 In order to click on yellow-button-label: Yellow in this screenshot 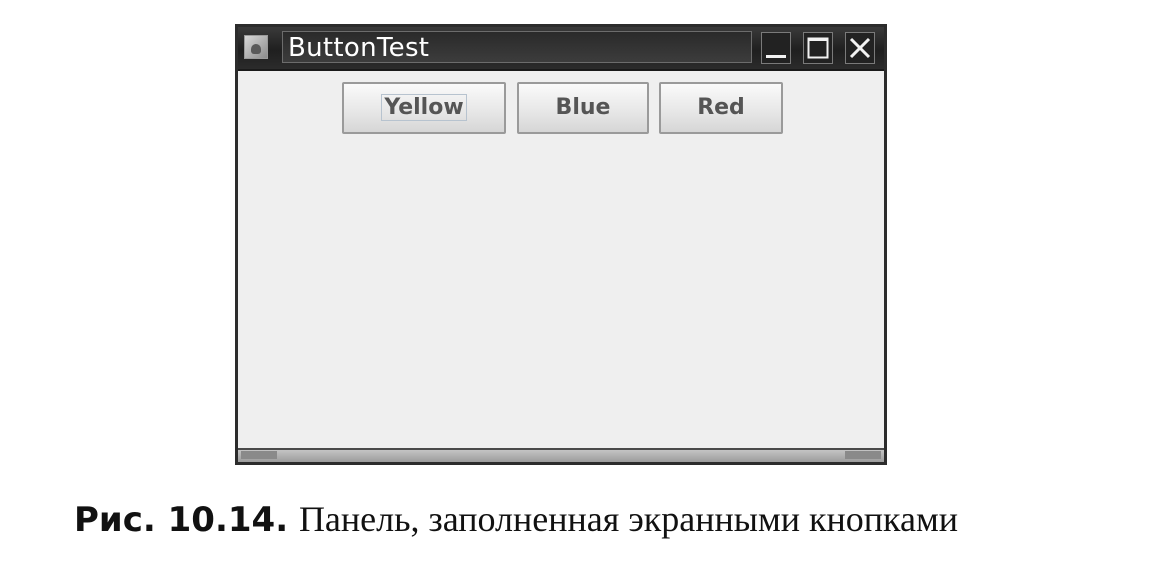, I will do `click(424, 107)`.